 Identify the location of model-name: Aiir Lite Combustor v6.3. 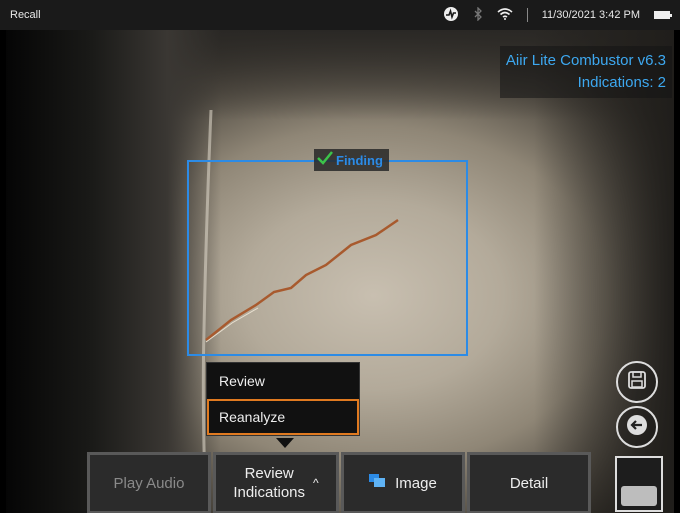
(585, 60).